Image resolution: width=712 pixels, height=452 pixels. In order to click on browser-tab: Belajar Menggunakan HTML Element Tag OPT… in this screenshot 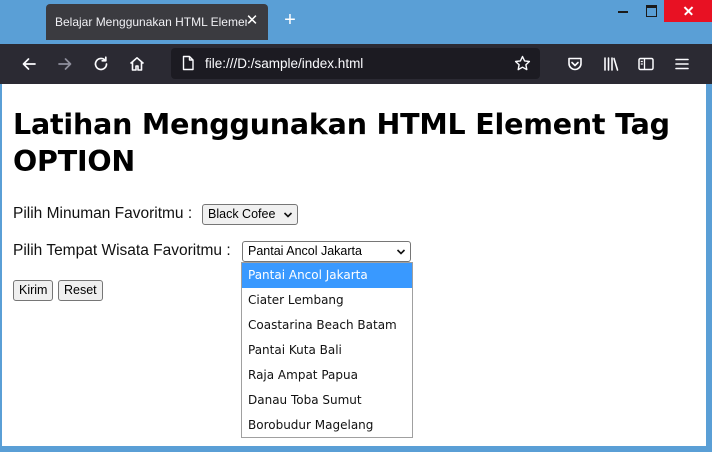, I will do `click(157, 22)`.